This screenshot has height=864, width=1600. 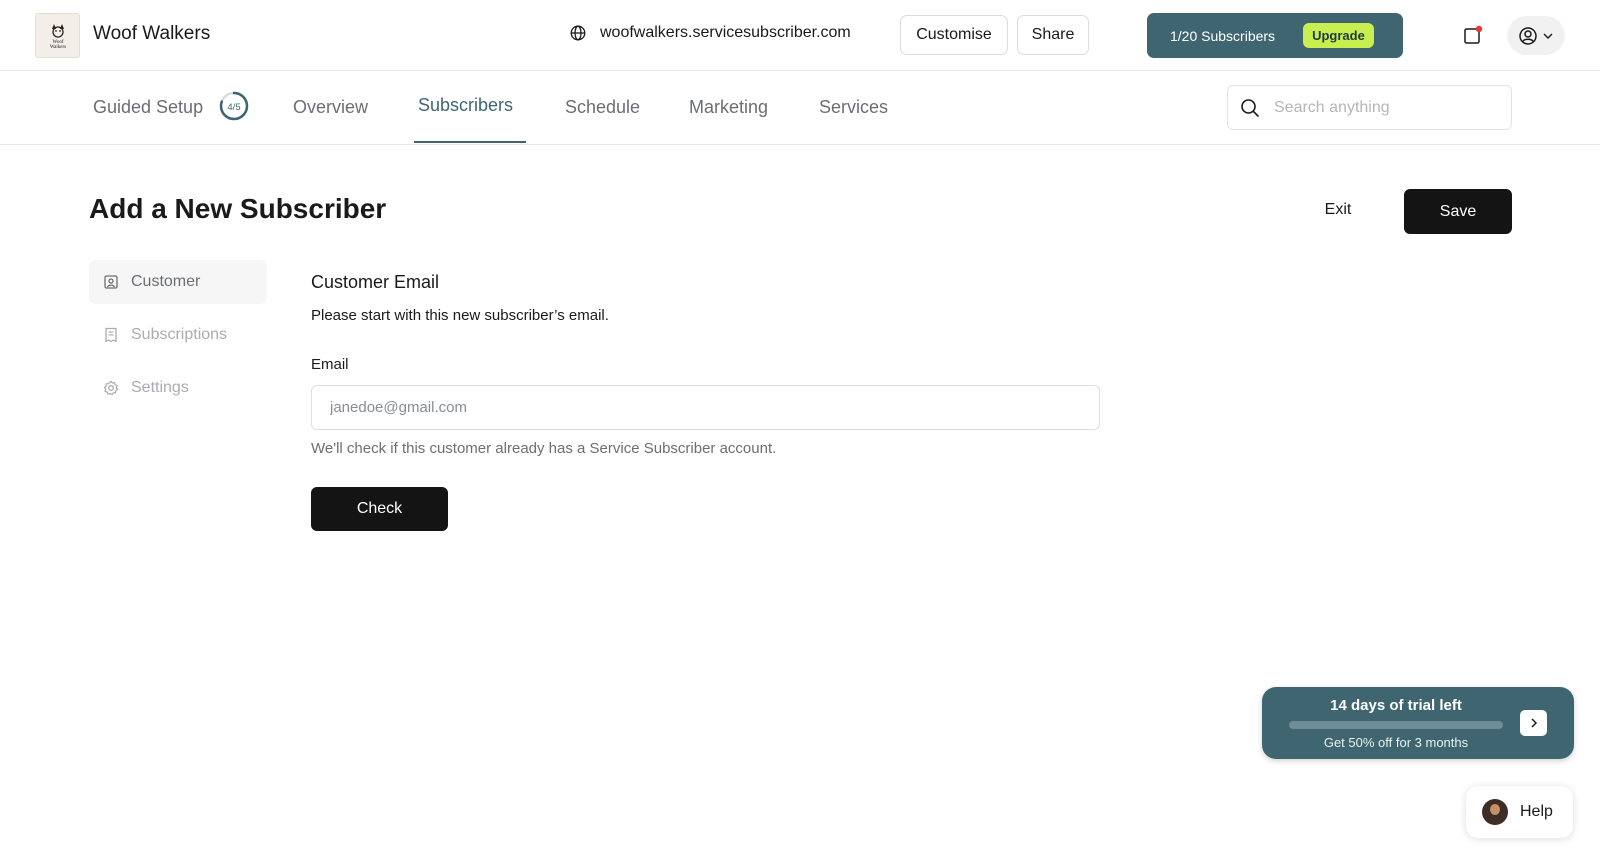 What do you see at coordinates (1495, 812) in the screenshot?
I see `avatar` at bounding box center [1495, 812].